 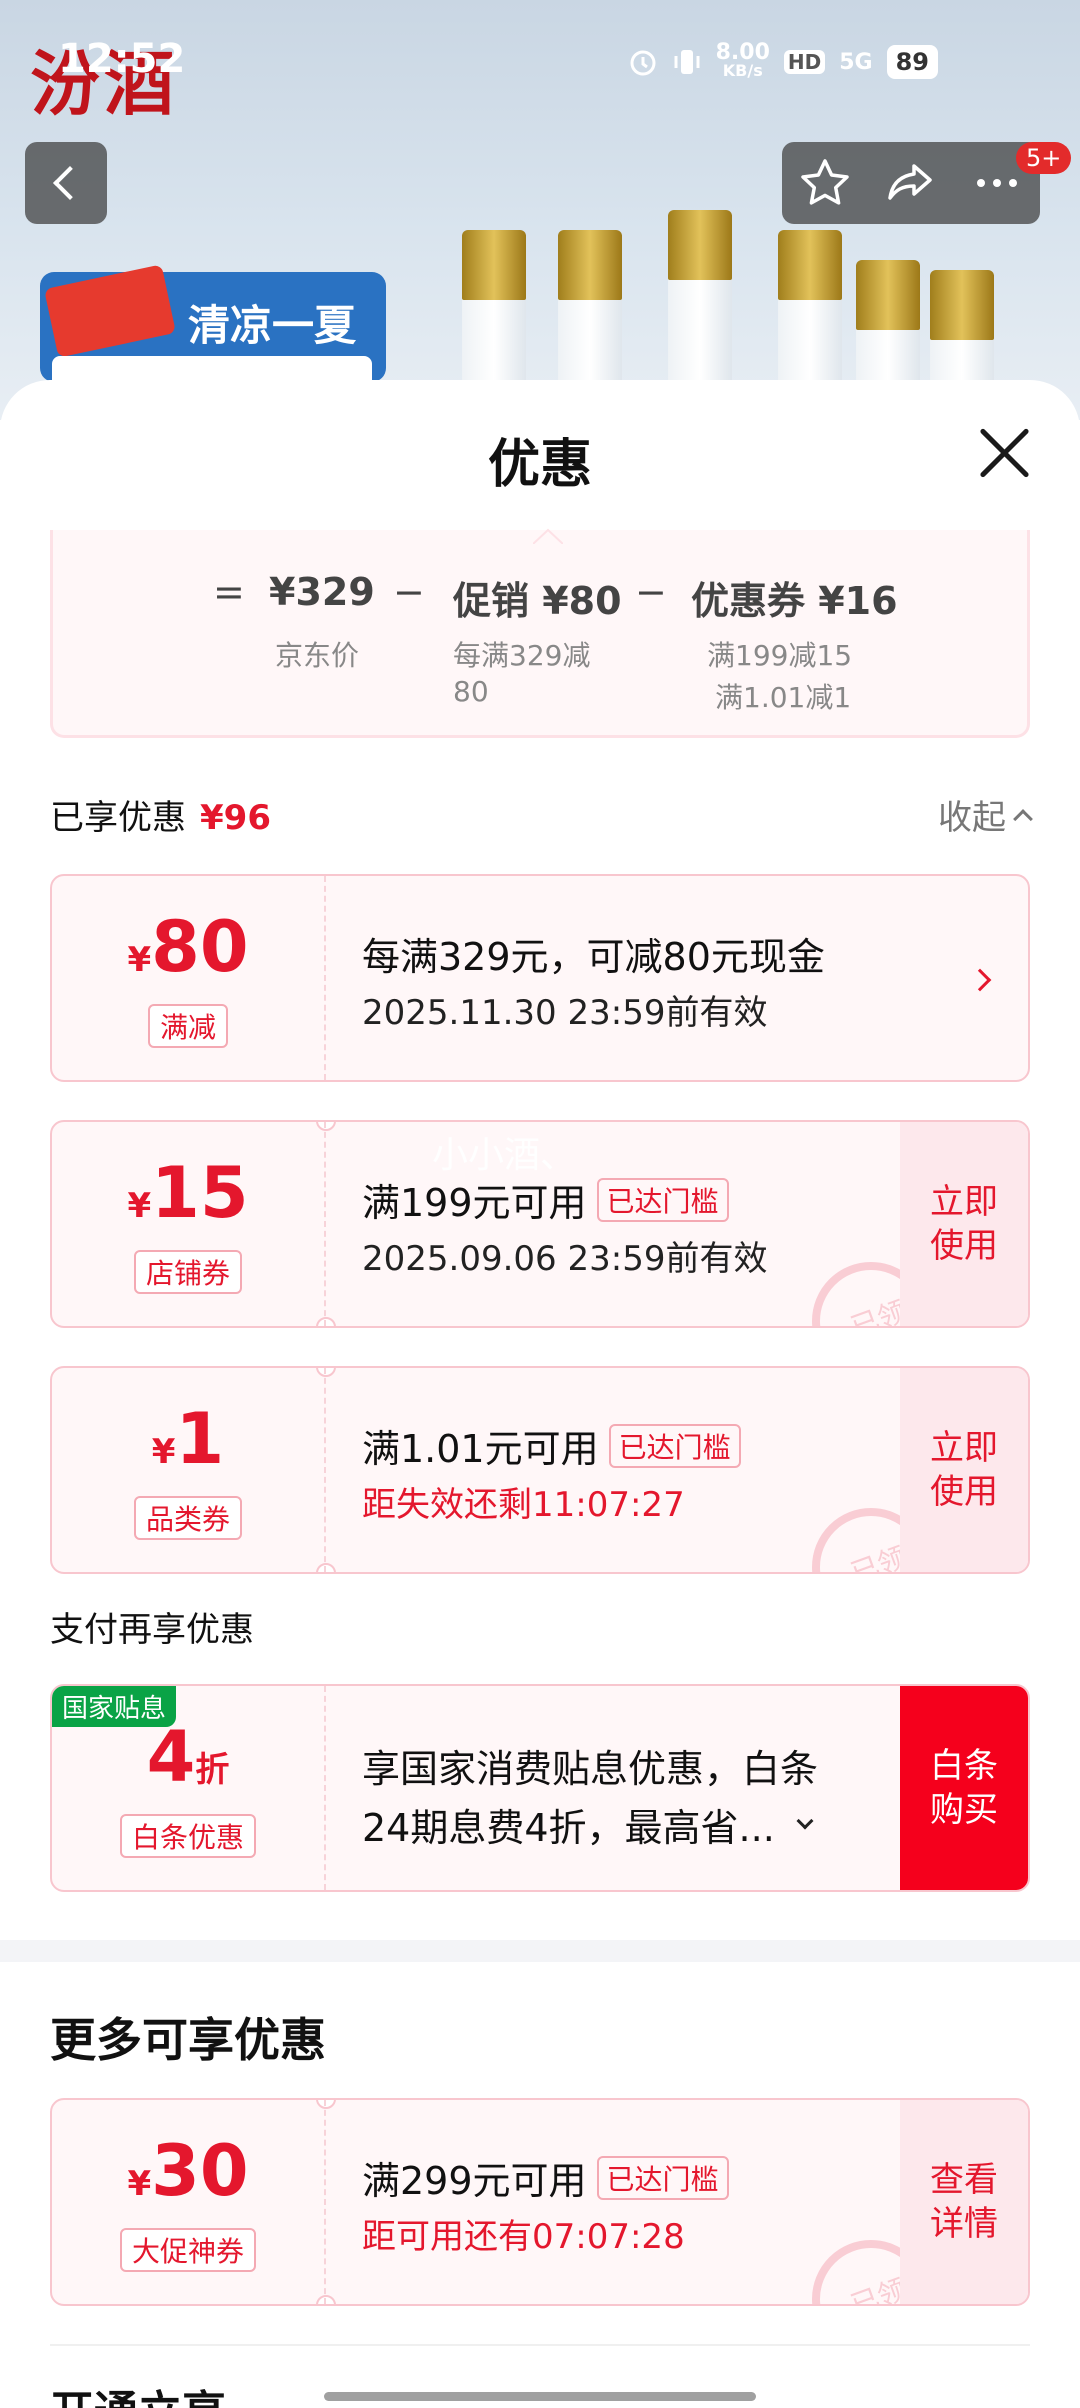 I want to click on view-details-button: 查看 详情, so click(x=964, y=2202).